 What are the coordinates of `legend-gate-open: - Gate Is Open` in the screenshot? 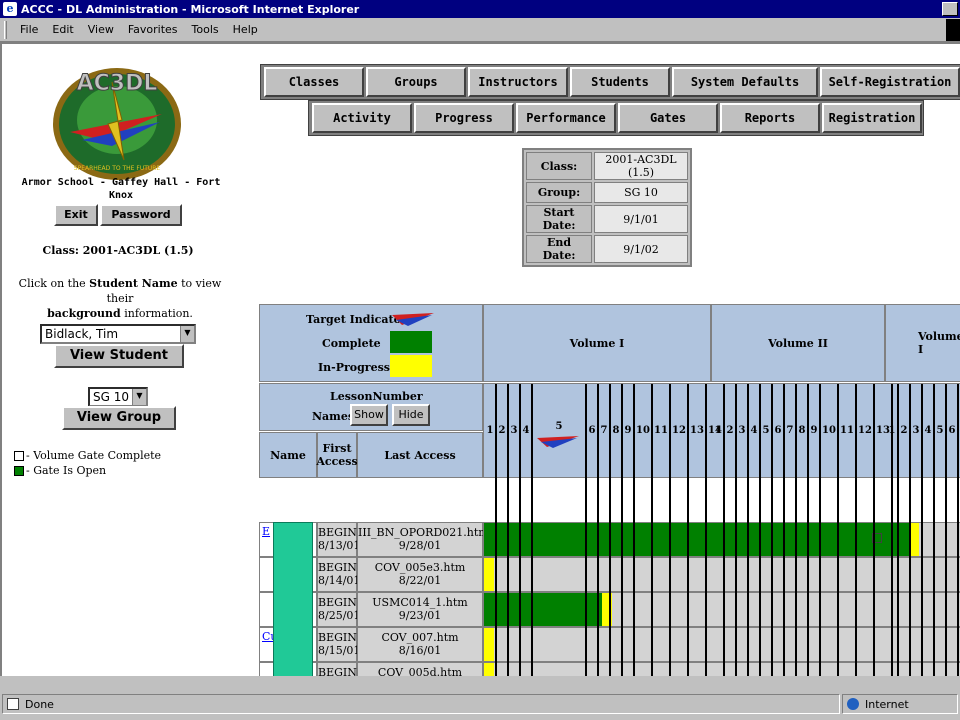 It's located at (60, 470).